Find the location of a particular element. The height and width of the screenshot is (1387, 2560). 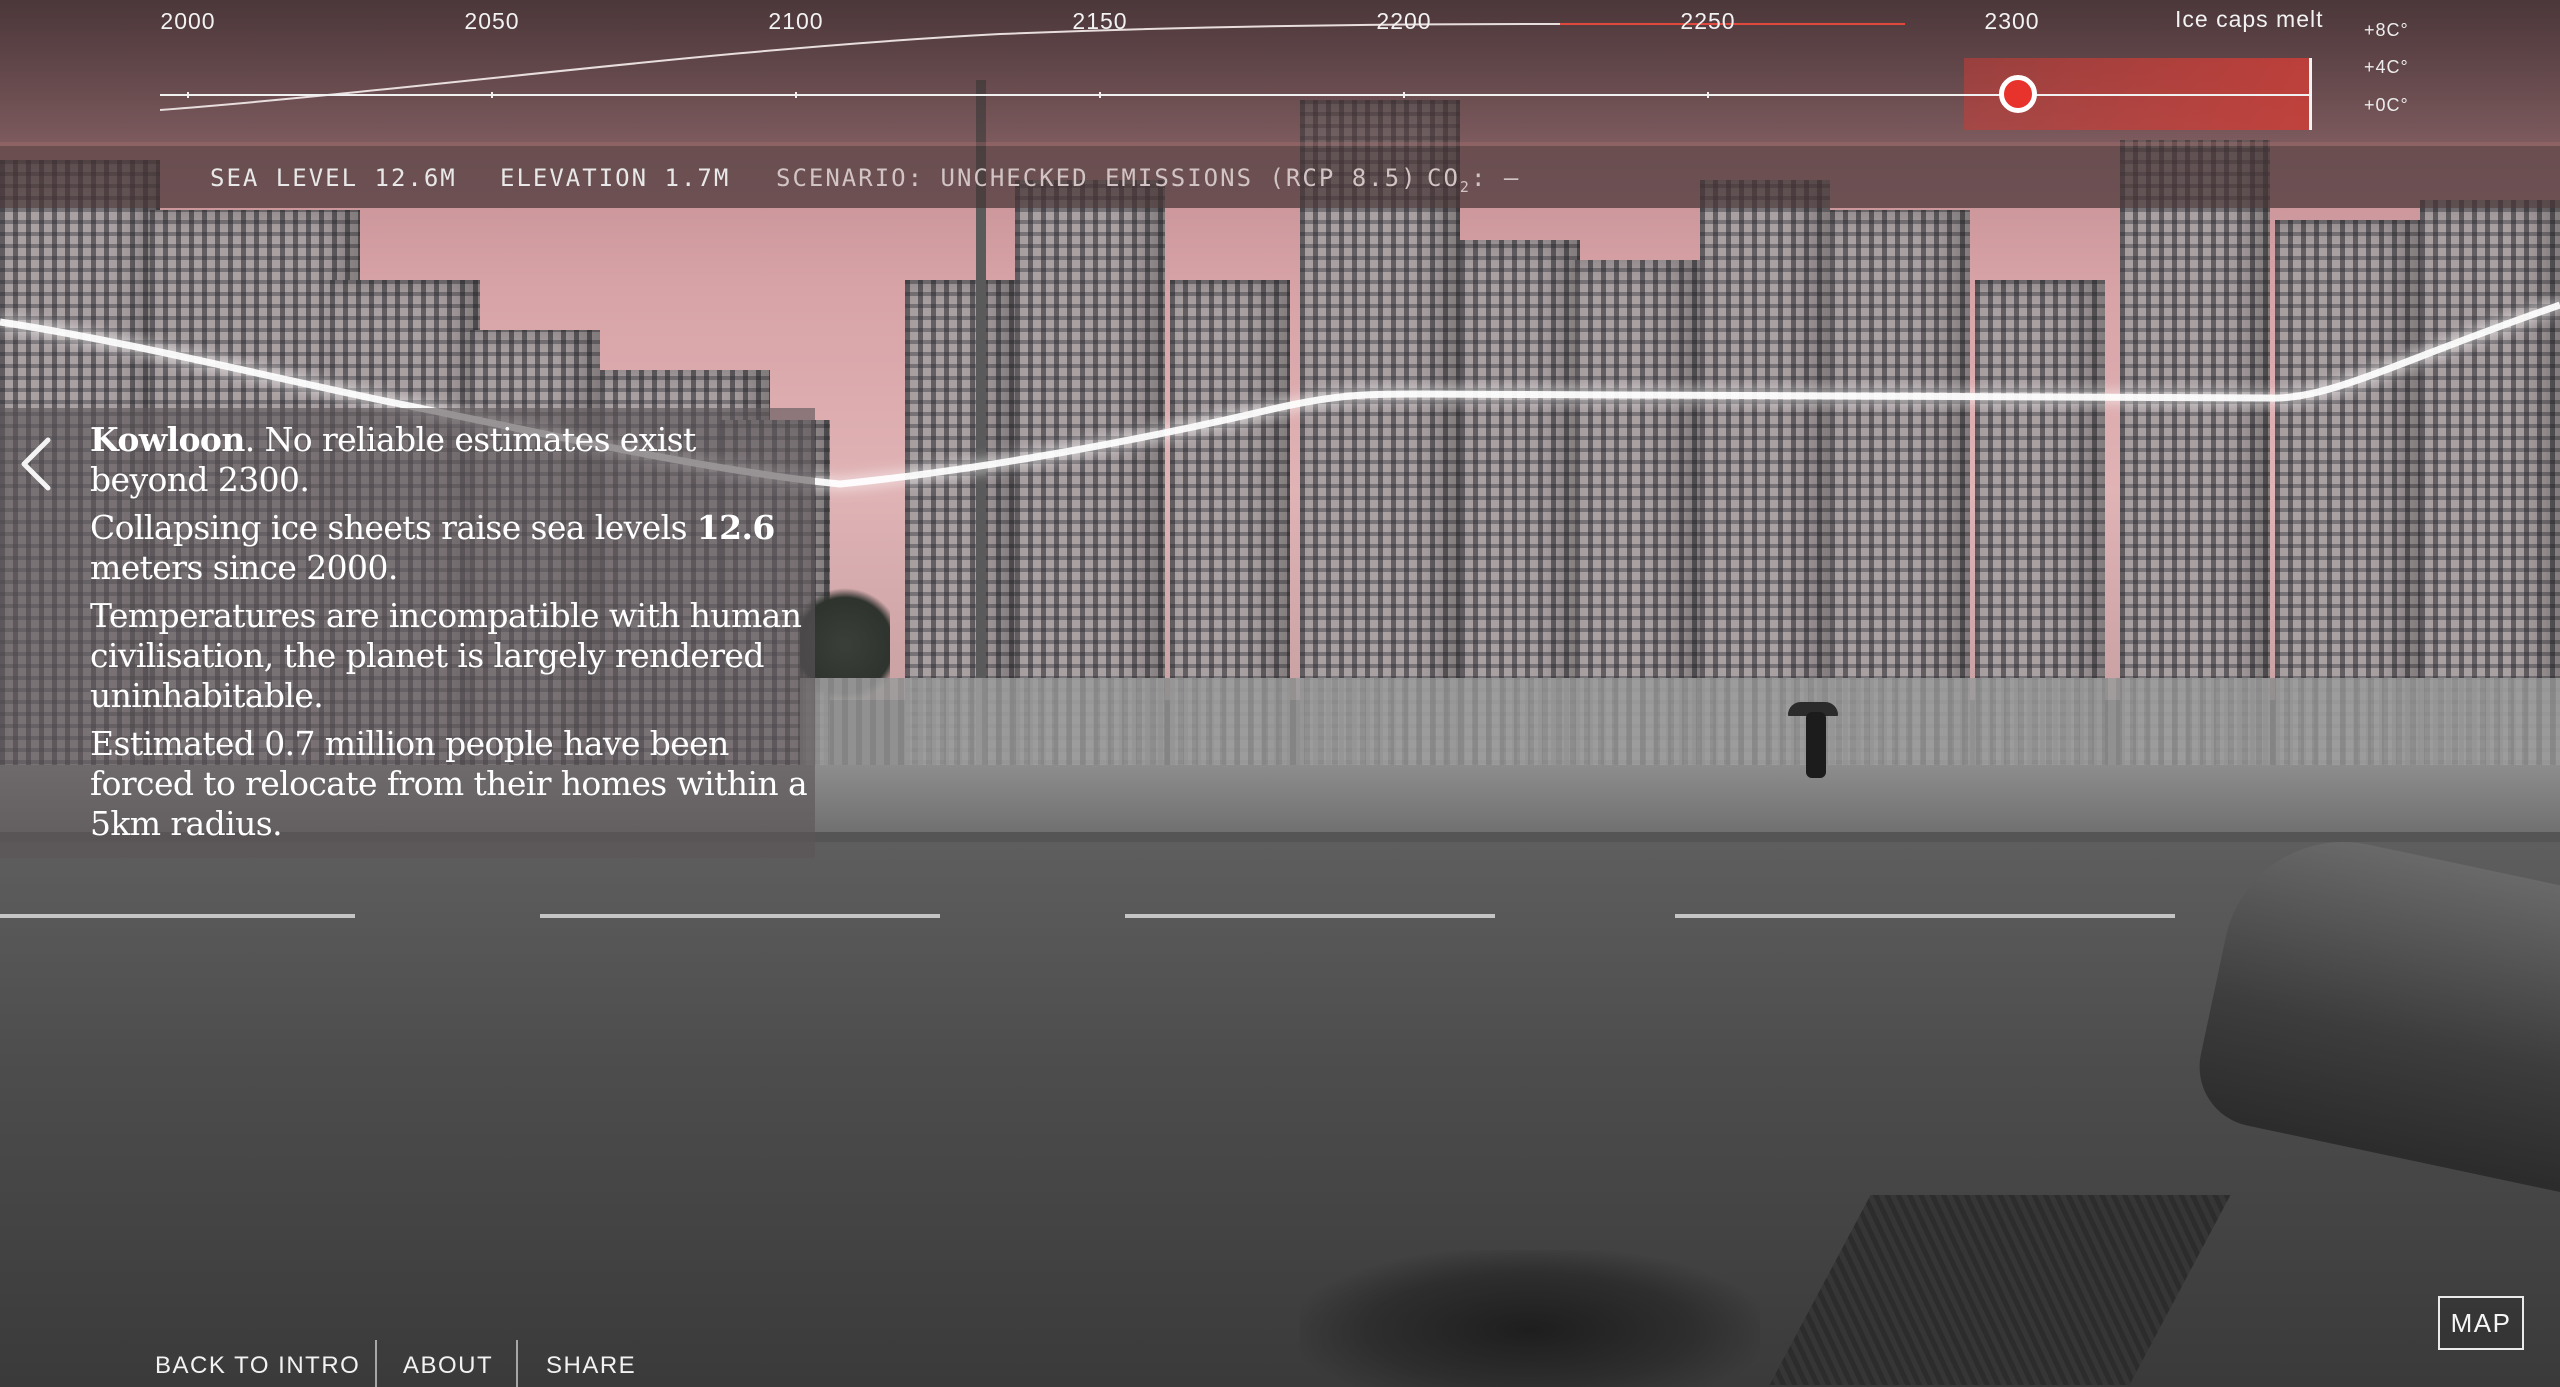

scenario-stat: SCENARIO: UNCHECKED EMISSIONS (RCP 8.5) is located at coordinates (1097, 178).